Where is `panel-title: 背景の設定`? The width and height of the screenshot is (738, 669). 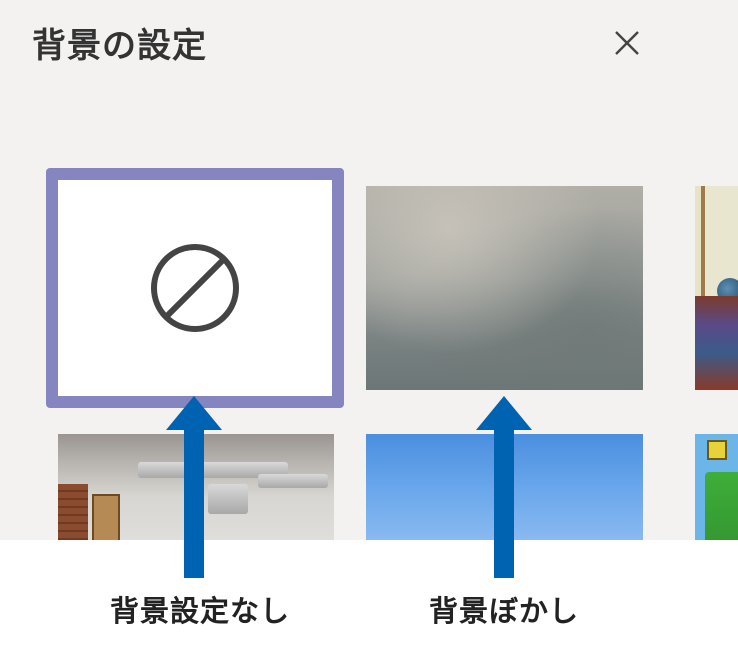
panel-title: 背景の設定 is located at coordinates (119, 46).